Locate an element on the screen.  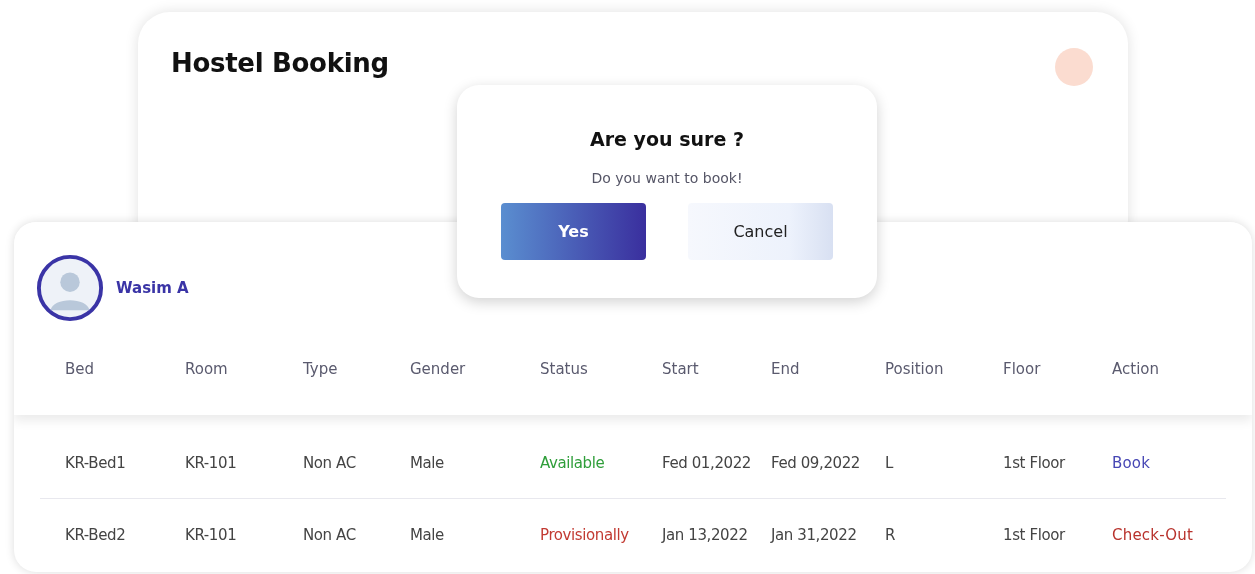
status-text: Provisionally is located at coordinates (584, 535).